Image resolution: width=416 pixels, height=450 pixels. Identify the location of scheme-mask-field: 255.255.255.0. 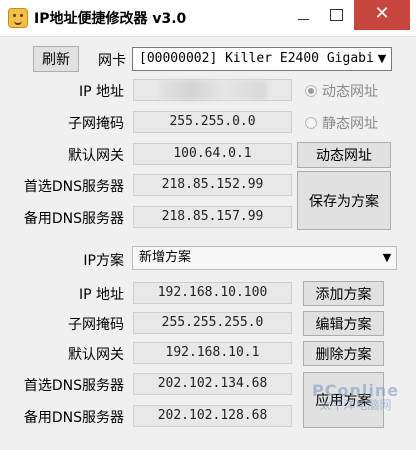
(212, 323).